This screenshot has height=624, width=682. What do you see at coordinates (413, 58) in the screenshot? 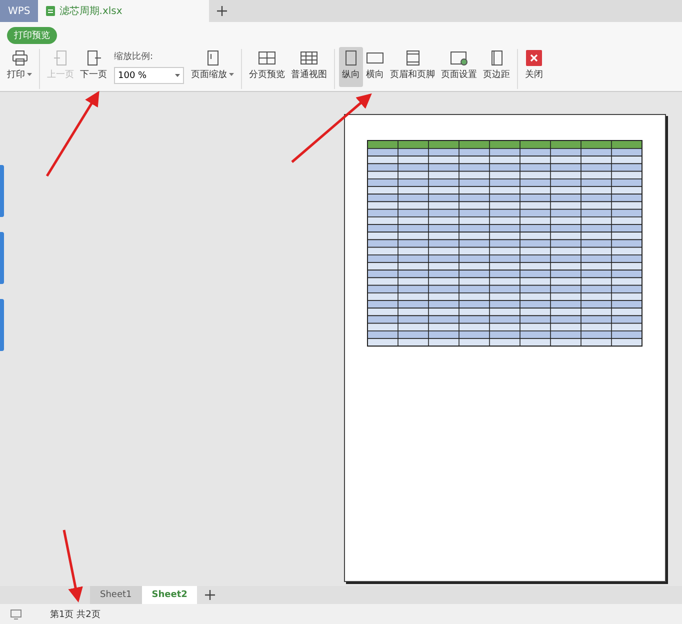
I see `header-footer-icon` at bounding box center [413, 58].